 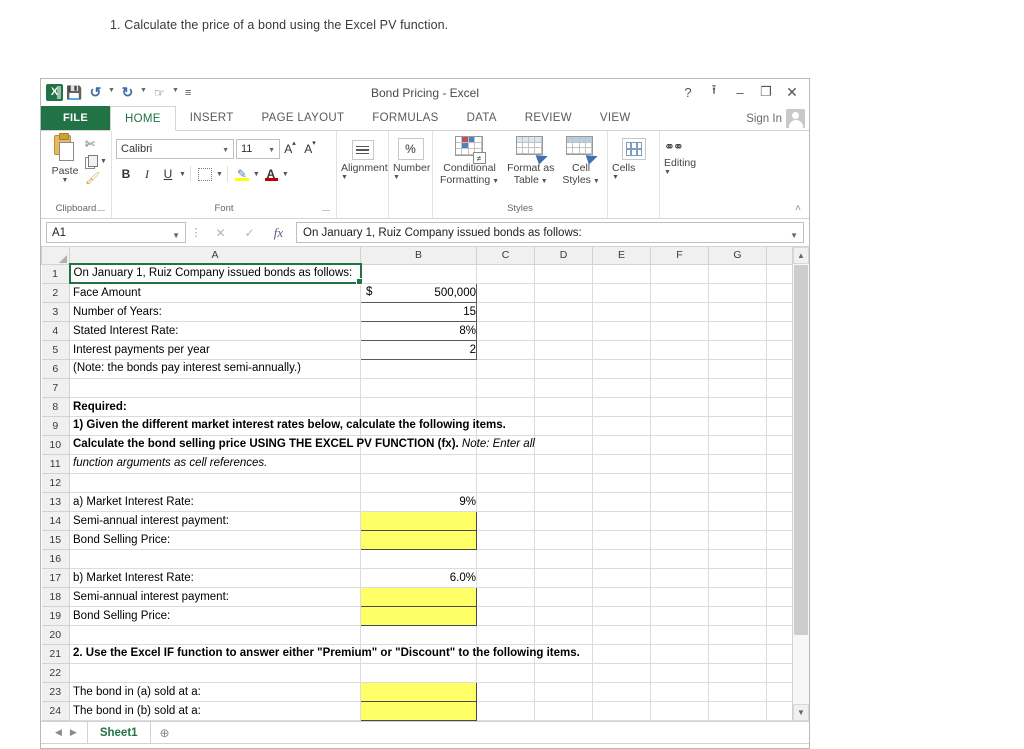 What do you see at coordinates (362, 150) in the screenshot?
I see `alignment-icon` at bounding box center [362, 150].